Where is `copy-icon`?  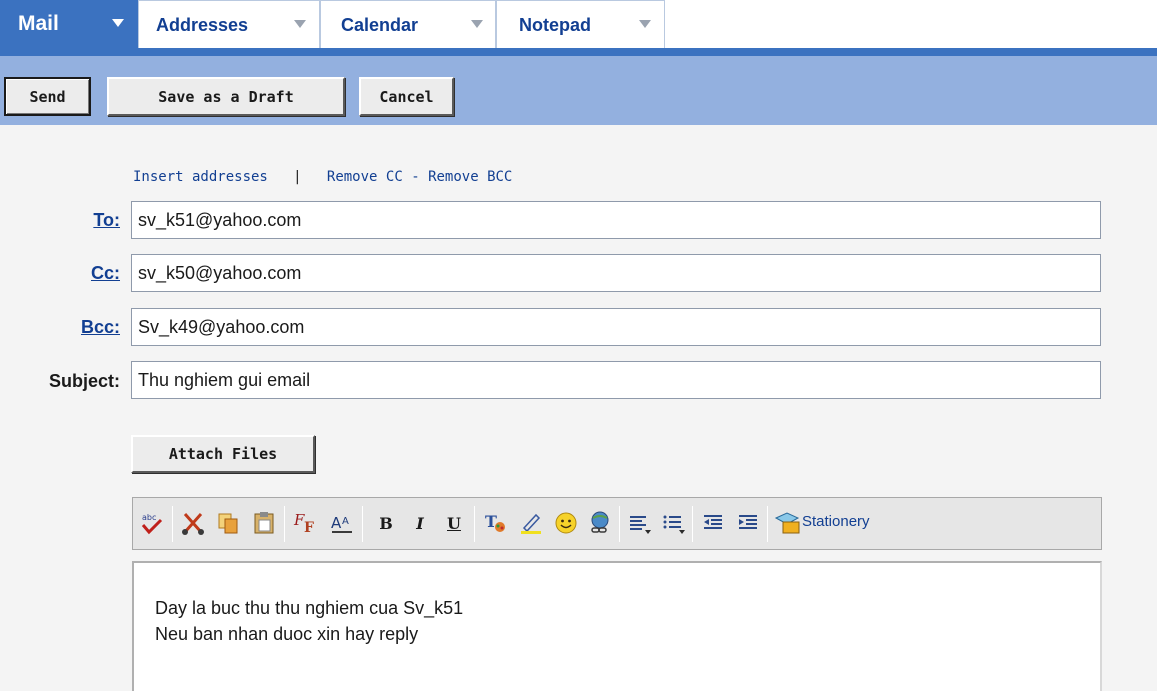 copy-icon is located at coordinates (228, 523).